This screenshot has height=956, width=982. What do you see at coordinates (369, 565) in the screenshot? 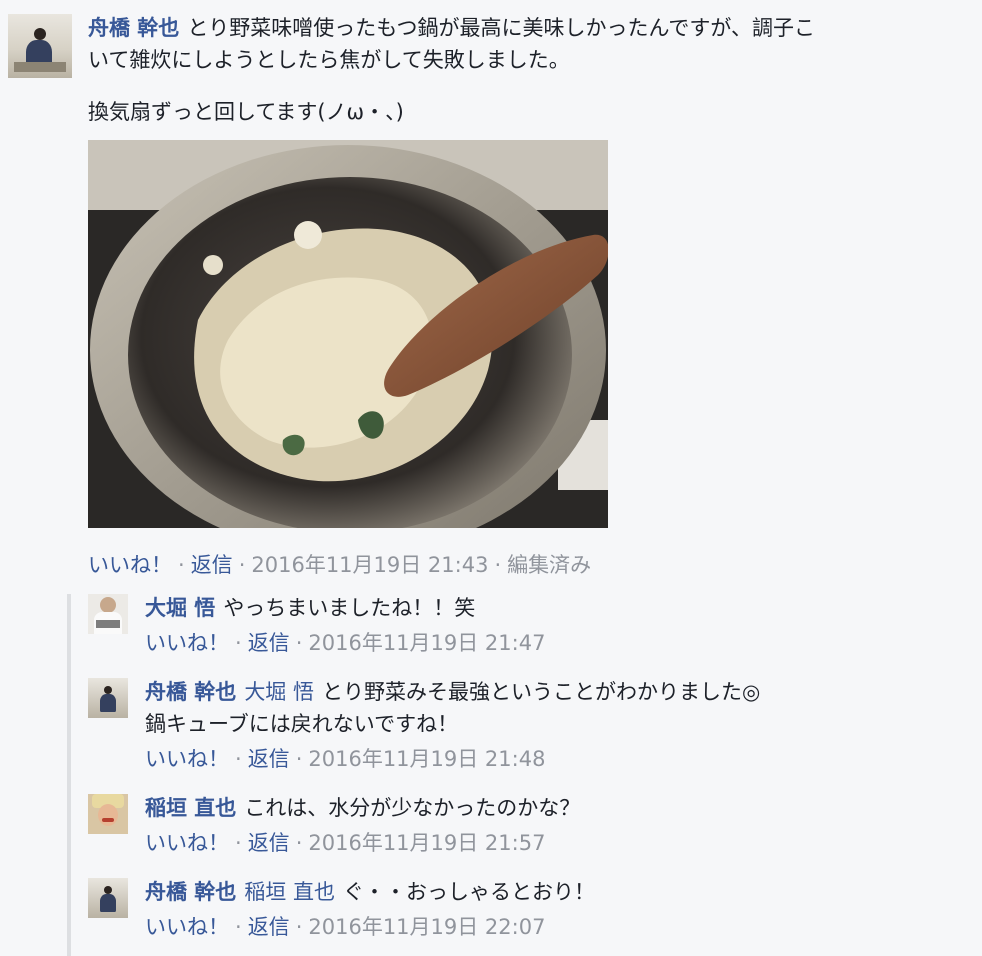
I see `timestamp: 2016年11月19日 21:43` at bounding box center [369, 565].